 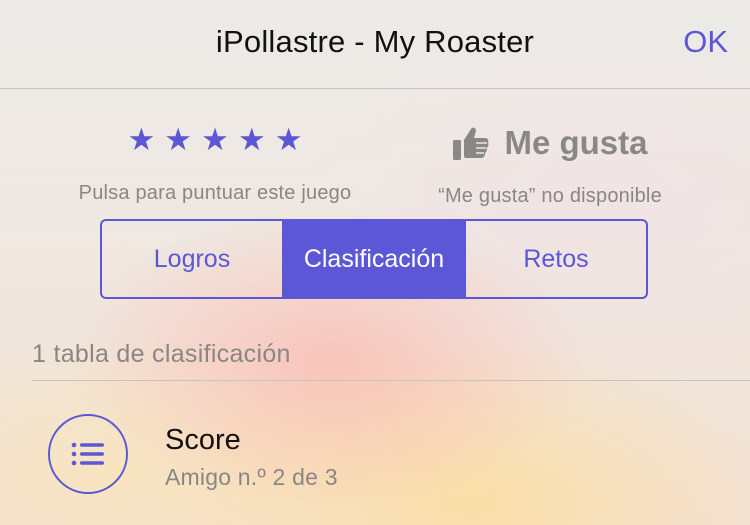 What do you see at coordinates (391, 380) in the screenshot?
I see `section-divider` at bounding box center [391, 380].